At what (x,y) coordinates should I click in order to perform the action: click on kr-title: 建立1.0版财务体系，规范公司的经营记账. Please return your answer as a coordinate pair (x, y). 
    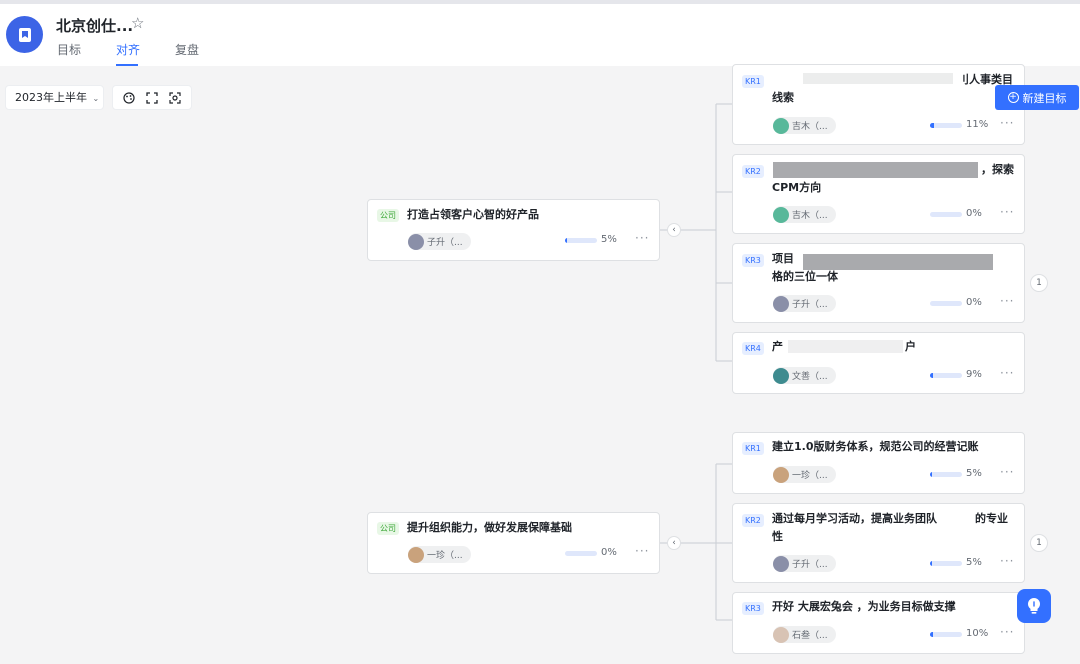
    Looking at the image, I should click on (875, 446).